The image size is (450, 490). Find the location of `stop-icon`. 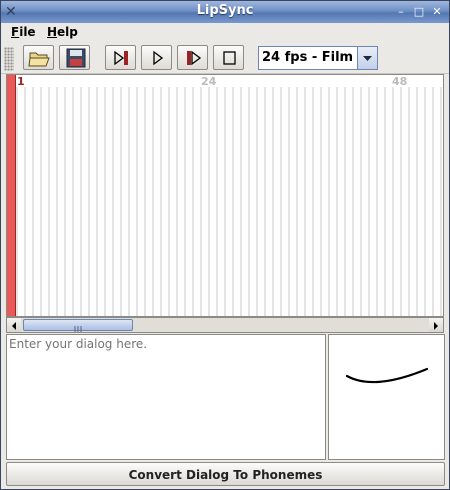

stop-icon is located at coordinates (229, 58).